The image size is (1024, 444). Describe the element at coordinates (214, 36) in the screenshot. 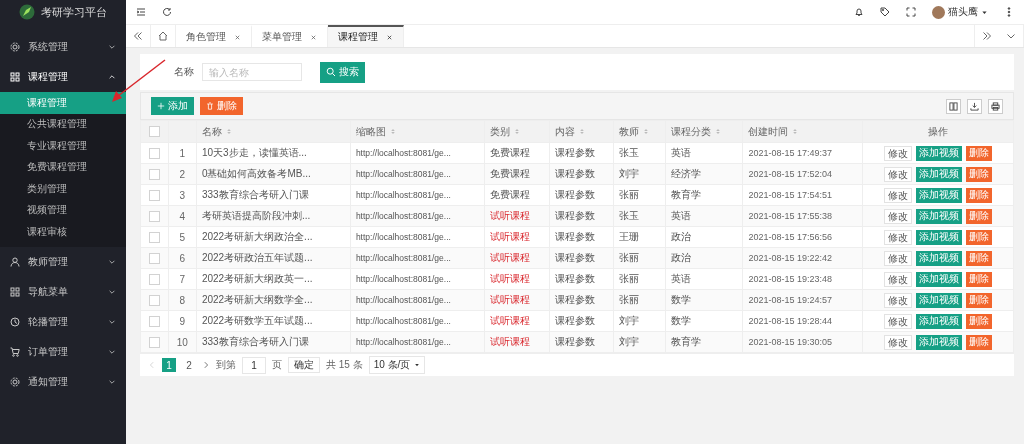

I see `tab: 角色管理` at that location.